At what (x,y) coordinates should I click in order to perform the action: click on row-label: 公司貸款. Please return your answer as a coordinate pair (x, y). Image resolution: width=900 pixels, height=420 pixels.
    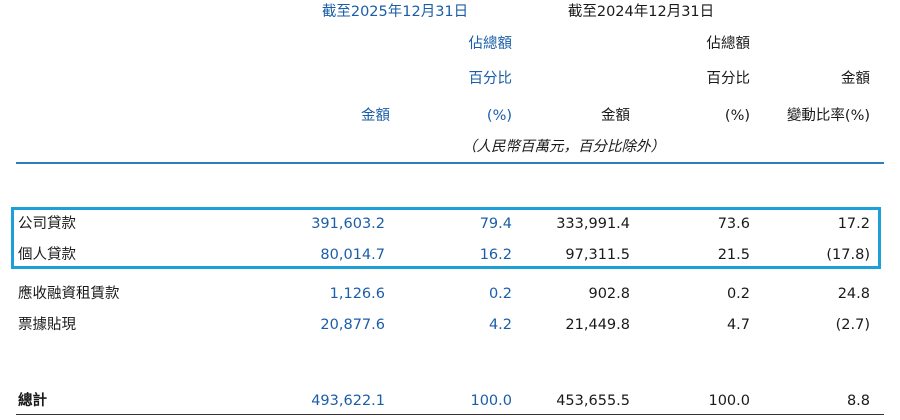
    Looking at the image, I should click on (47, 224).